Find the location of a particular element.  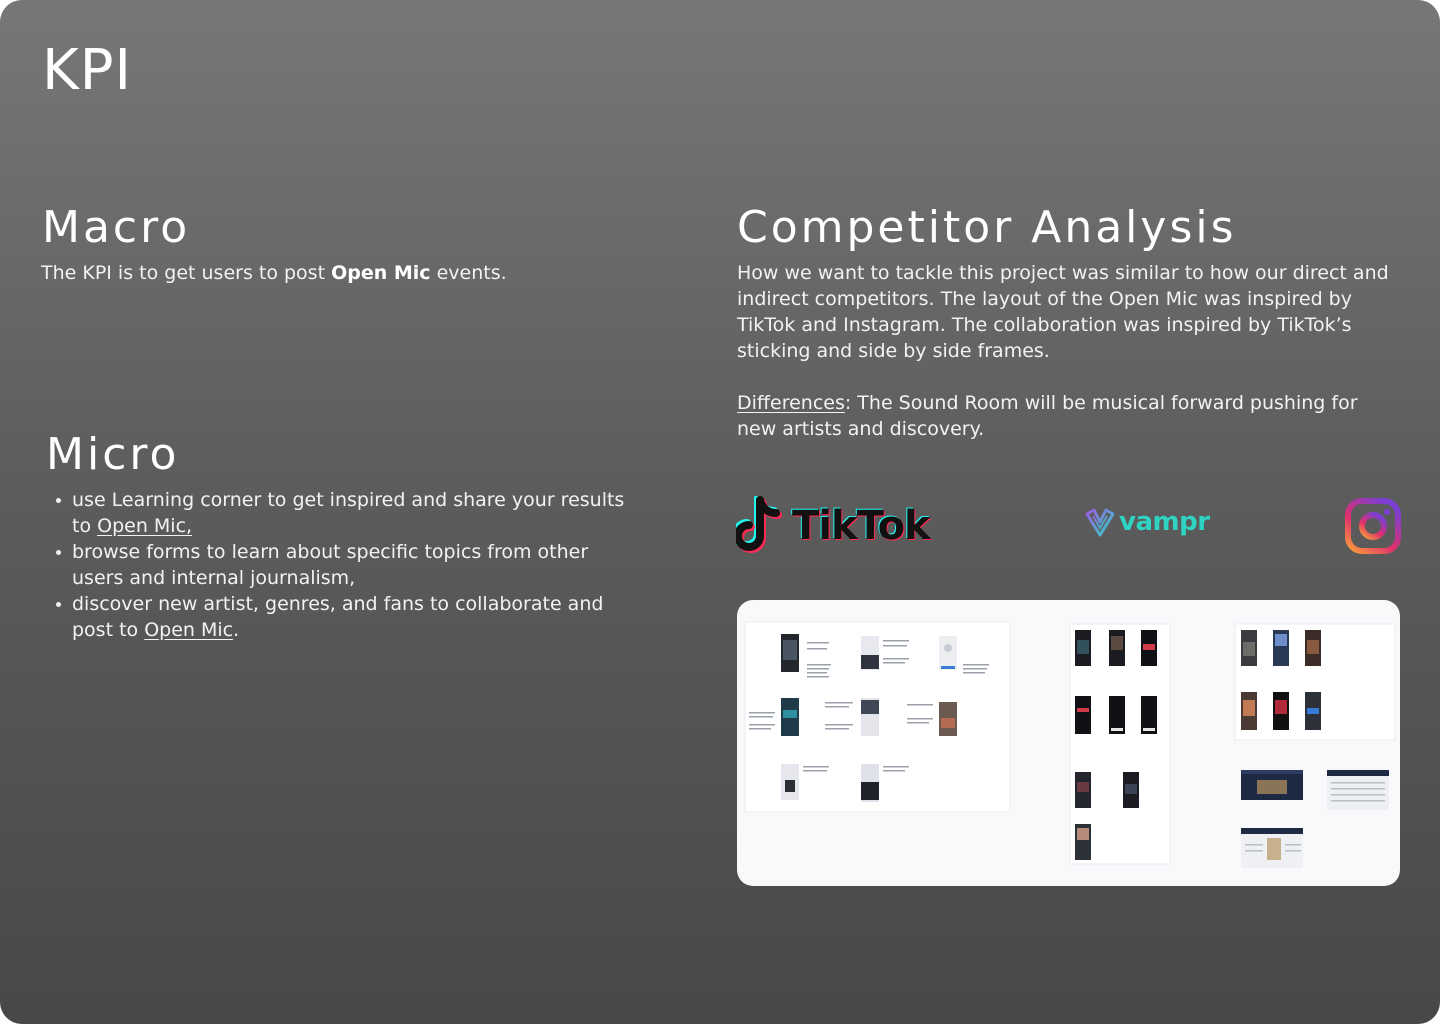

tiktok-logo: TikTok is located at coordinates (833, 526).